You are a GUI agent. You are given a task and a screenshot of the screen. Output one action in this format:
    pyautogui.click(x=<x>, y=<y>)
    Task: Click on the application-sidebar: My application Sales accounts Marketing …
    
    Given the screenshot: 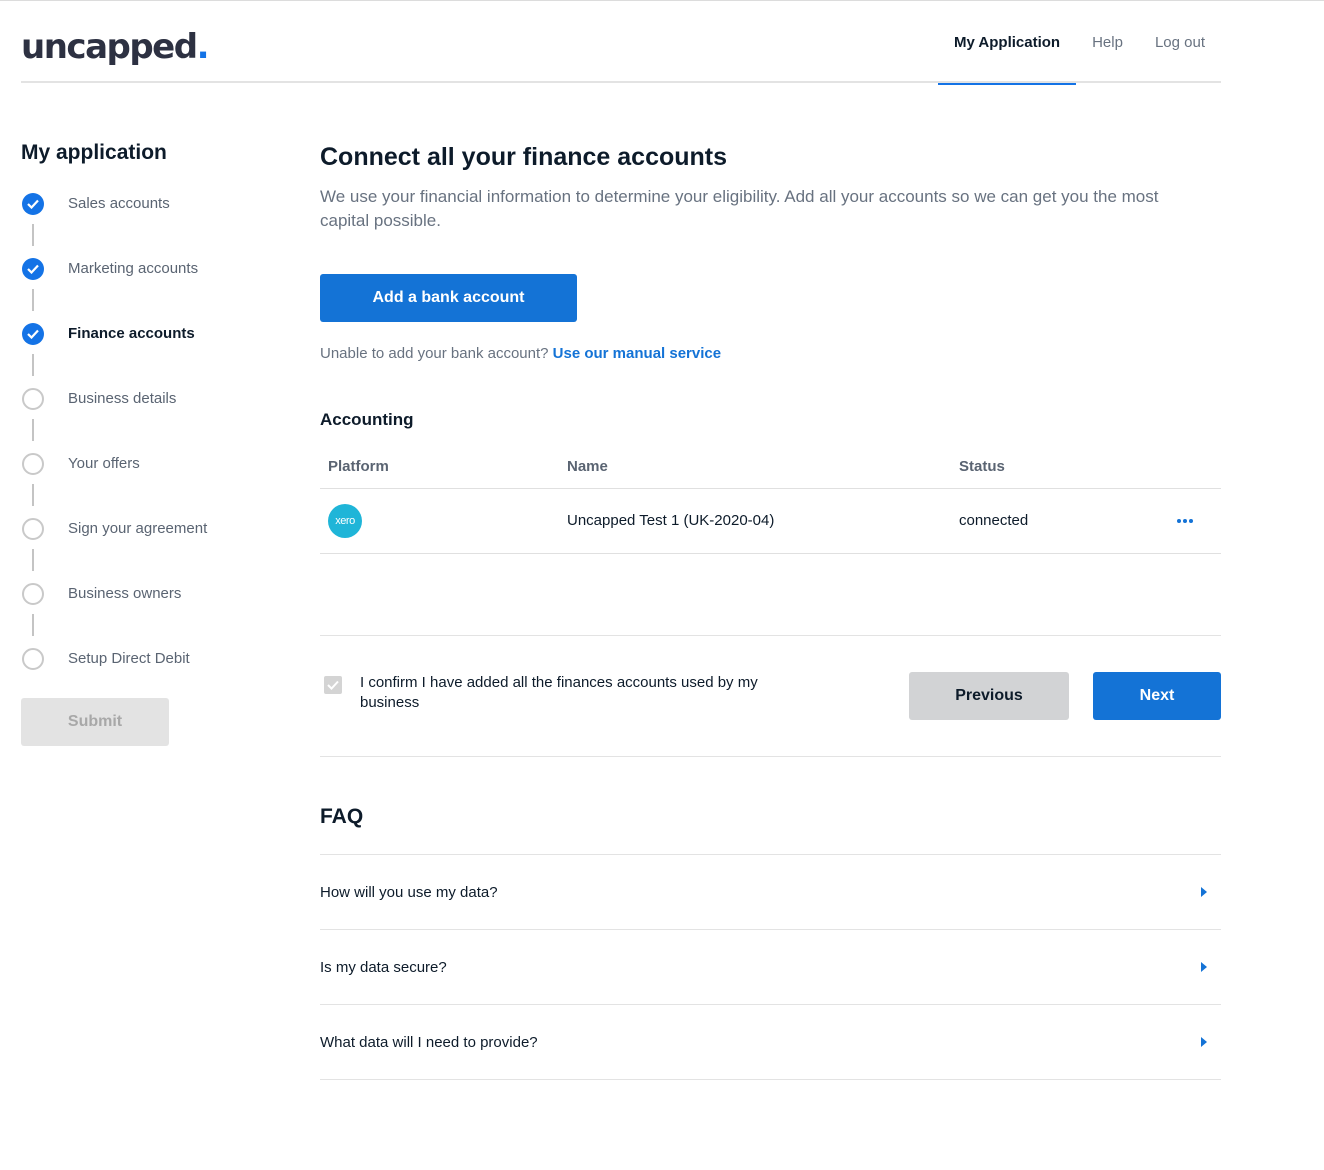 What is the action you would take?
    pyautogui.click(x=151, y=443)
    